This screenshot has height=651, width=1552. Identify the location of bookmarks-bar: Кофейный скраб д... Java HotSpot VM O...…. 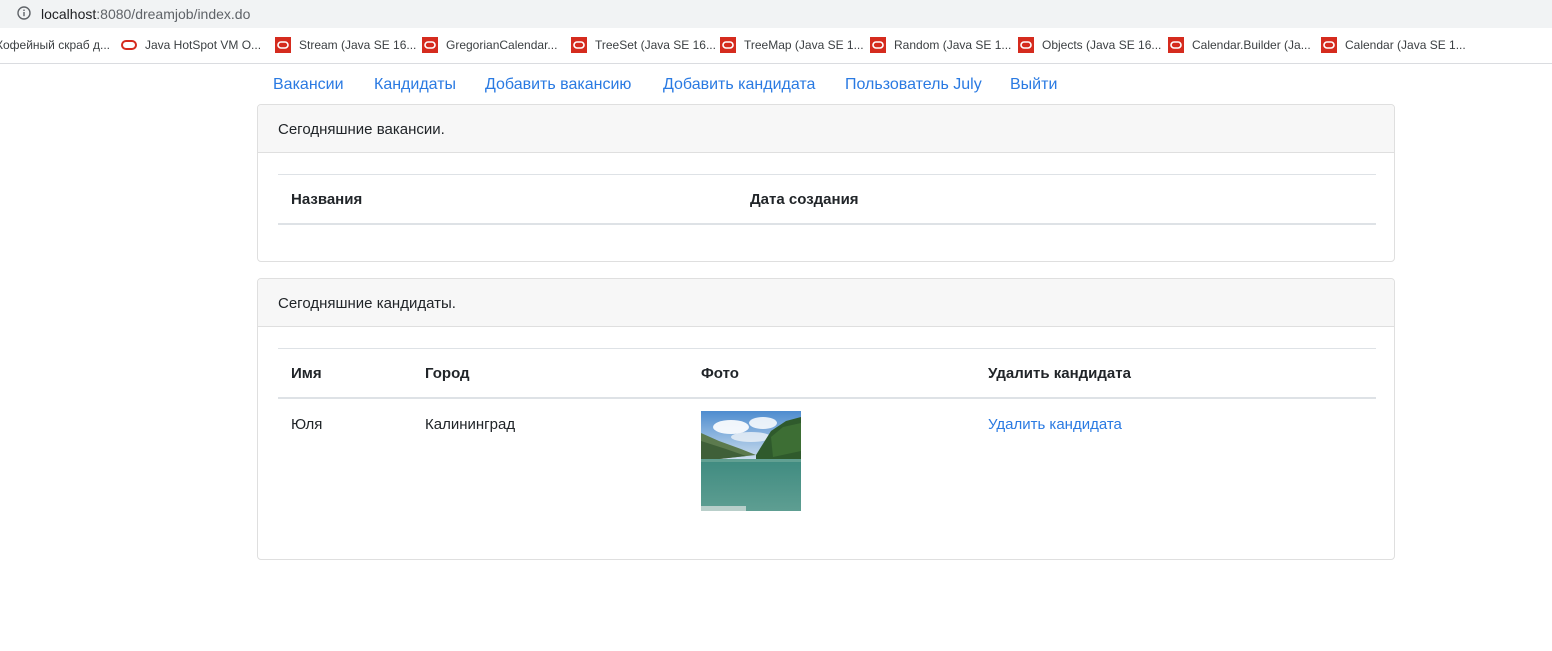
(776, 46).